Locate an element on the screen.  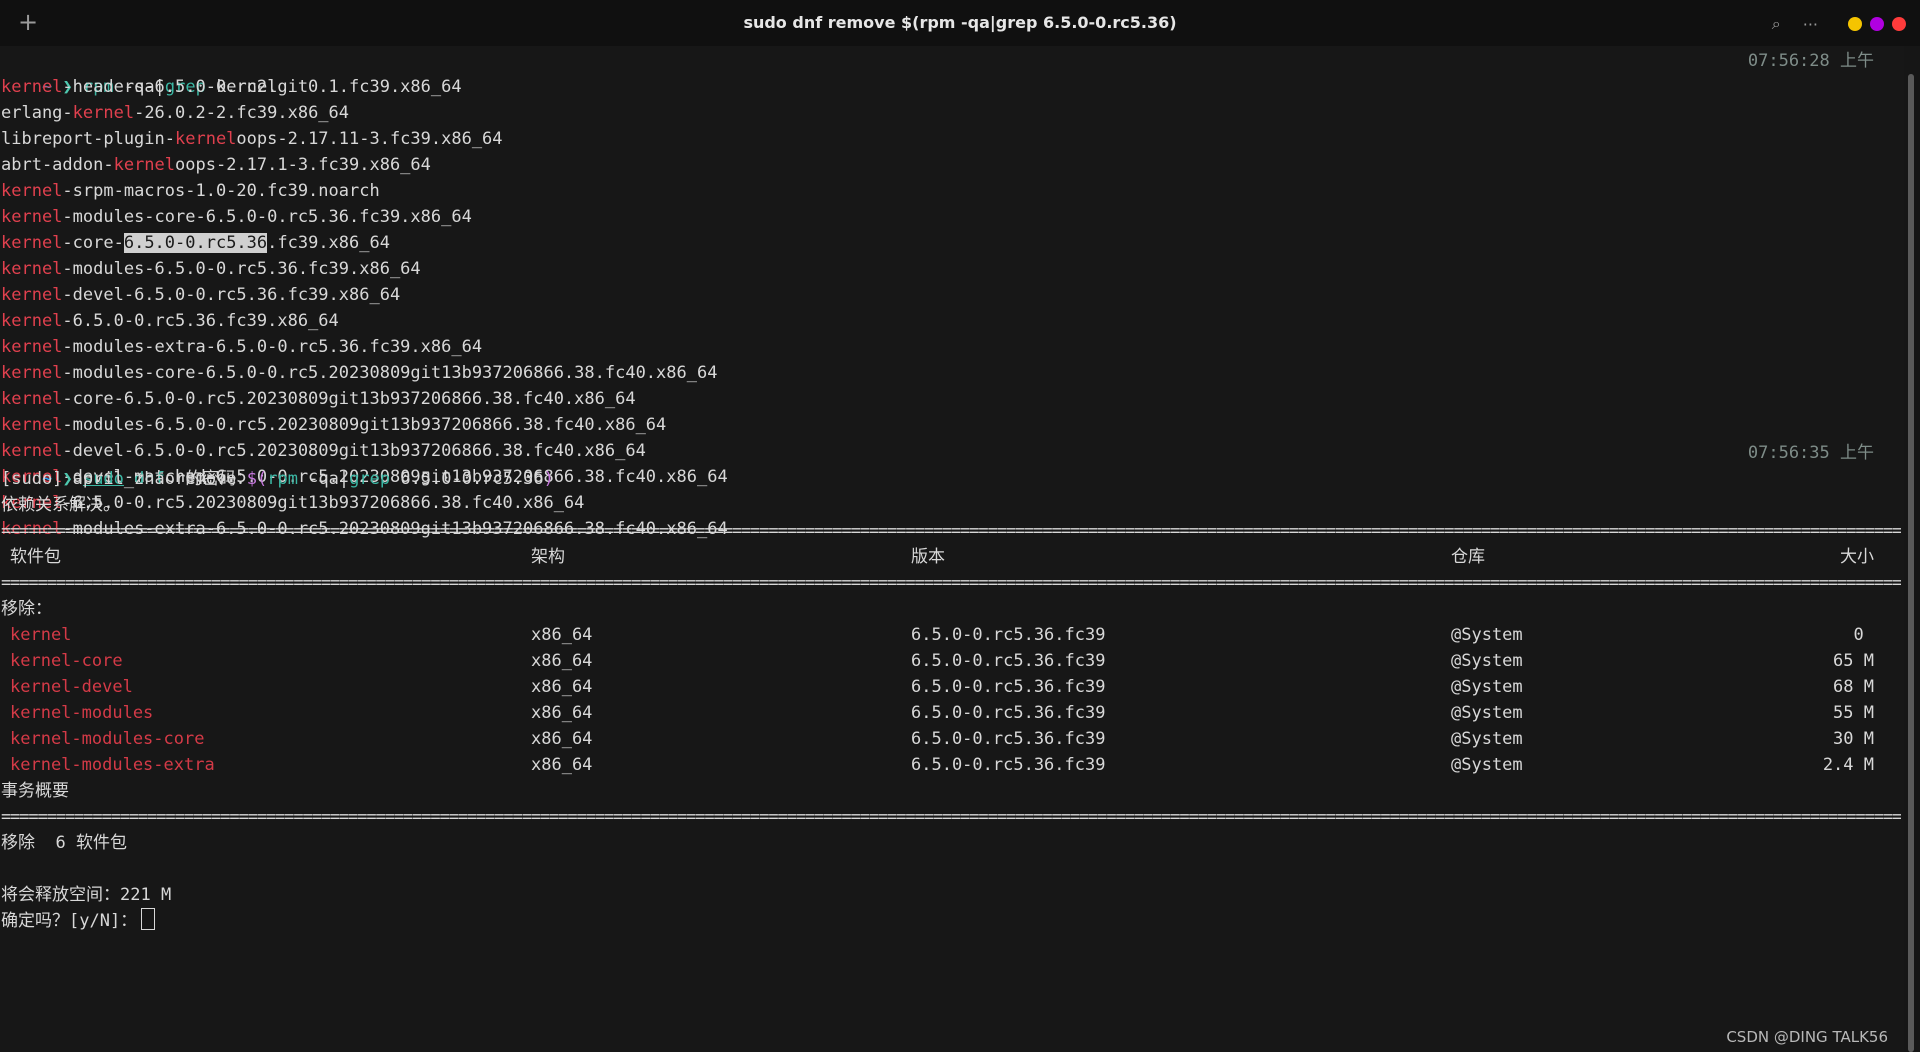
cell-package: kernel-modules-extra is located at coordinates (112, 765).